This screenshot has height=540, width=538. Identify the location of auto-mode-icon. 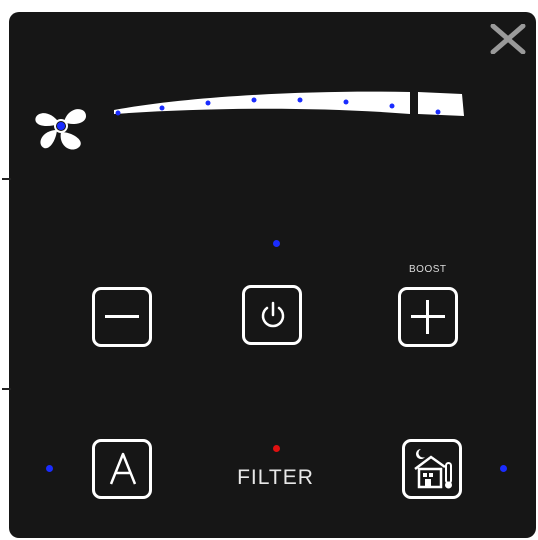
(123, 468).